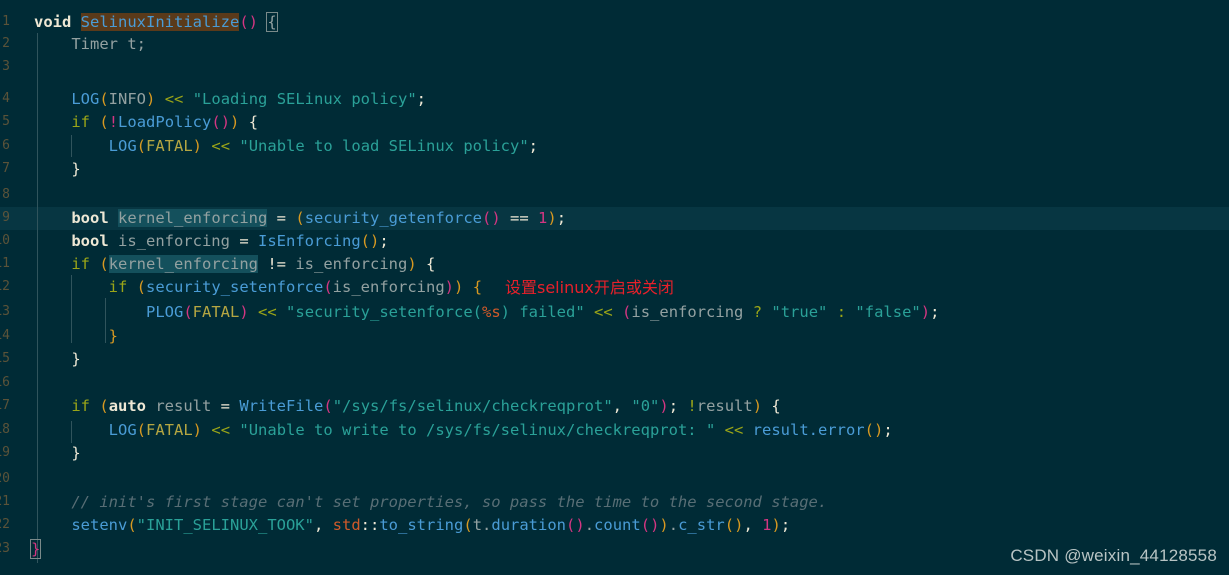 This screenshot has height=575, width=1229. I want to click on token-macro-log: LOG, so click(85, 99).